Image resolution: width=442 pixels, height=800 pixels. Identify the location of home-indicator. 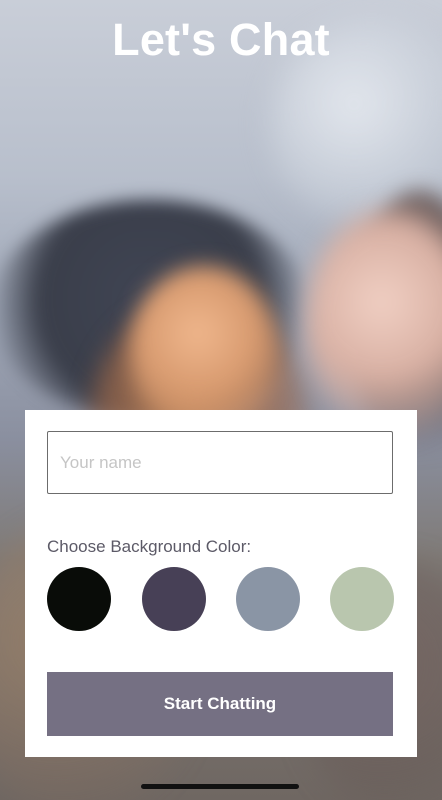
(220, 786).